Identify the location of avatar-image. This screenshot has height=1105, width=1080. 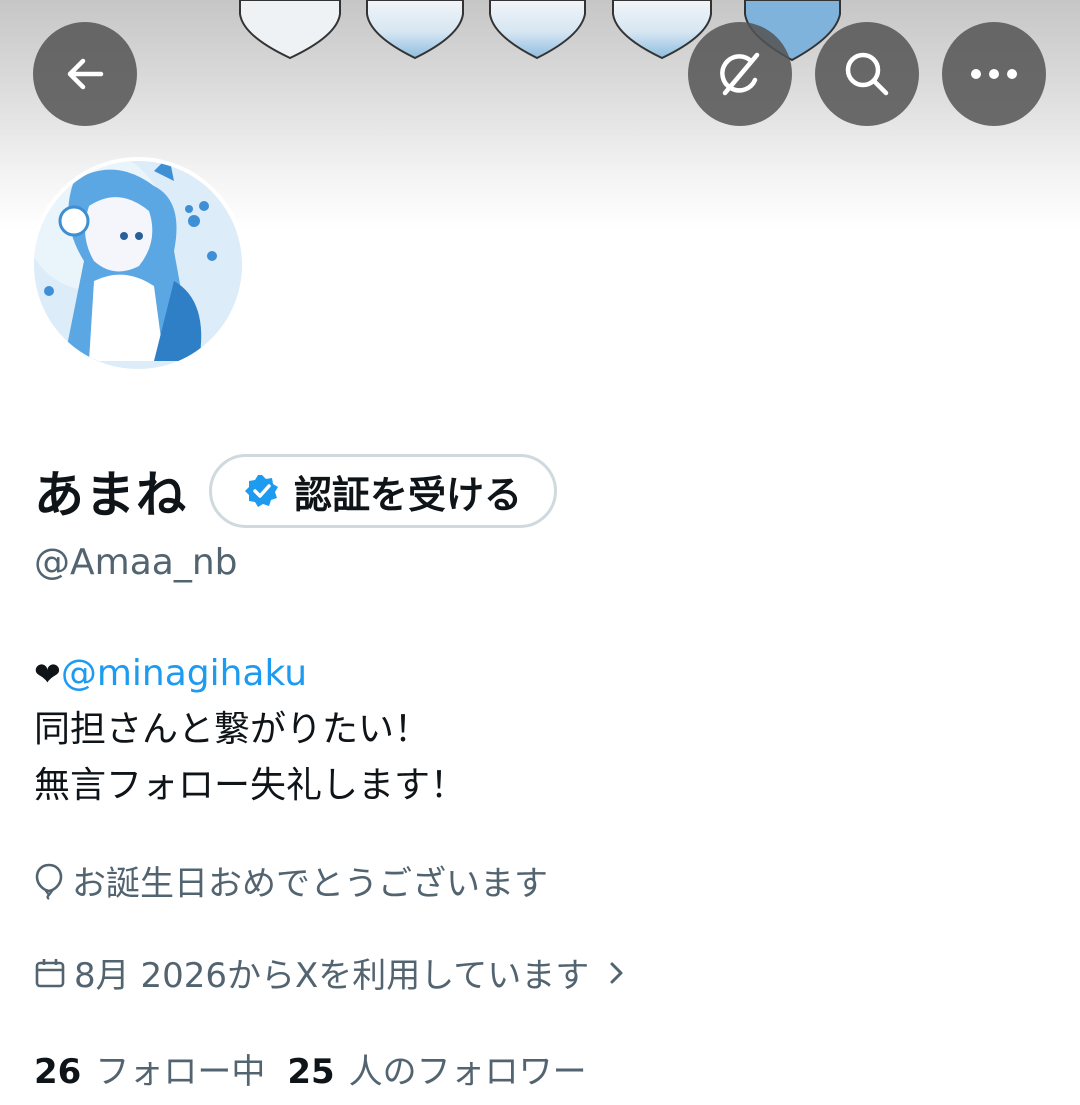
(138, 265).